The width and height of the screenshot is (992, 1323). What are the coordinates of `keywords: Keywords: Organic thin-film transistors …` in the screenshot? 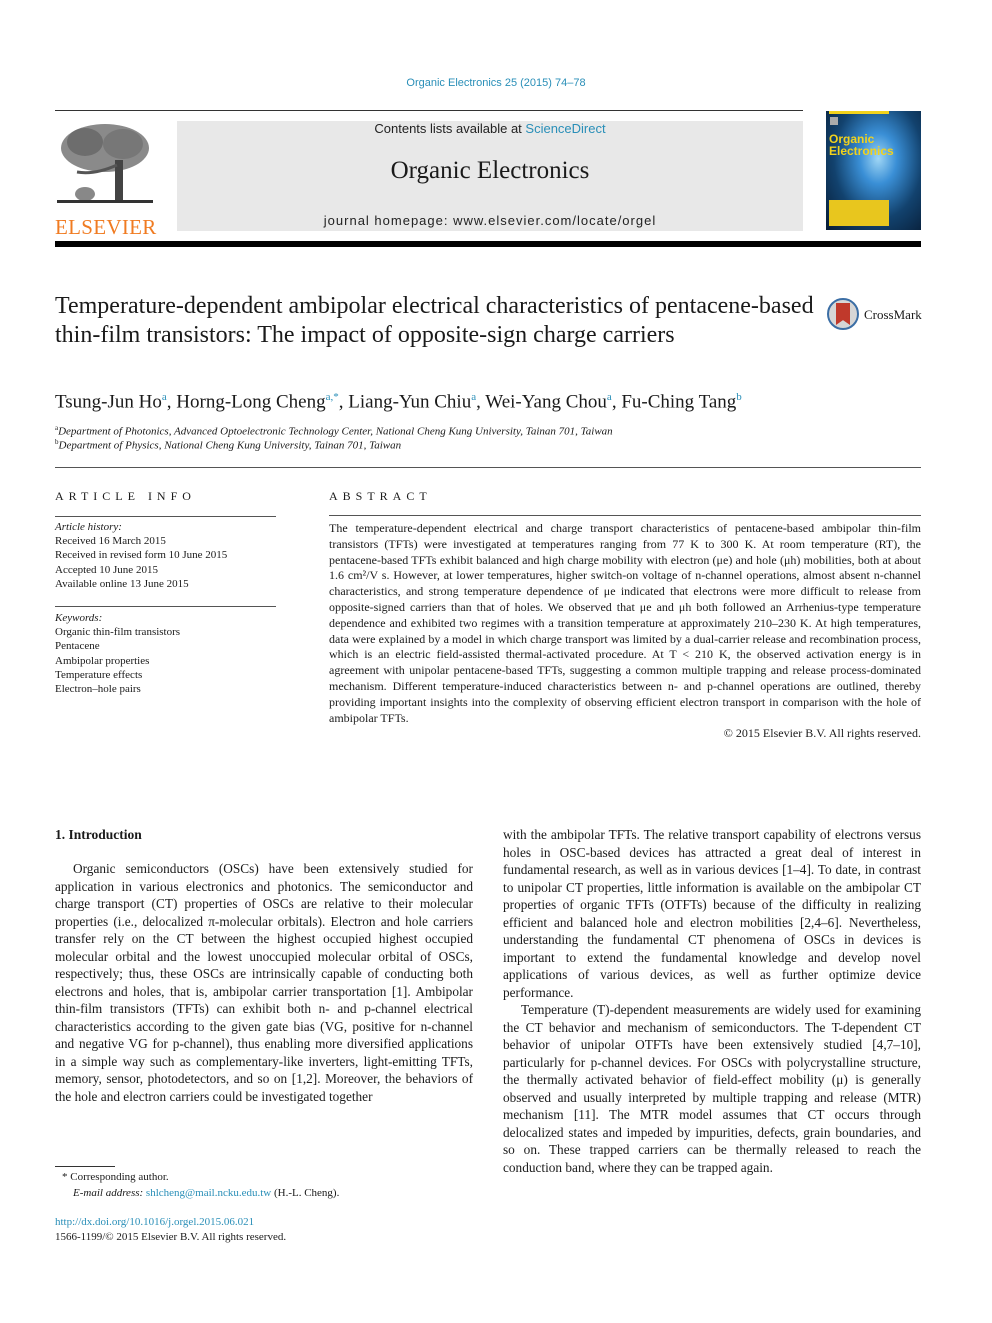 It's located at (165, 653).